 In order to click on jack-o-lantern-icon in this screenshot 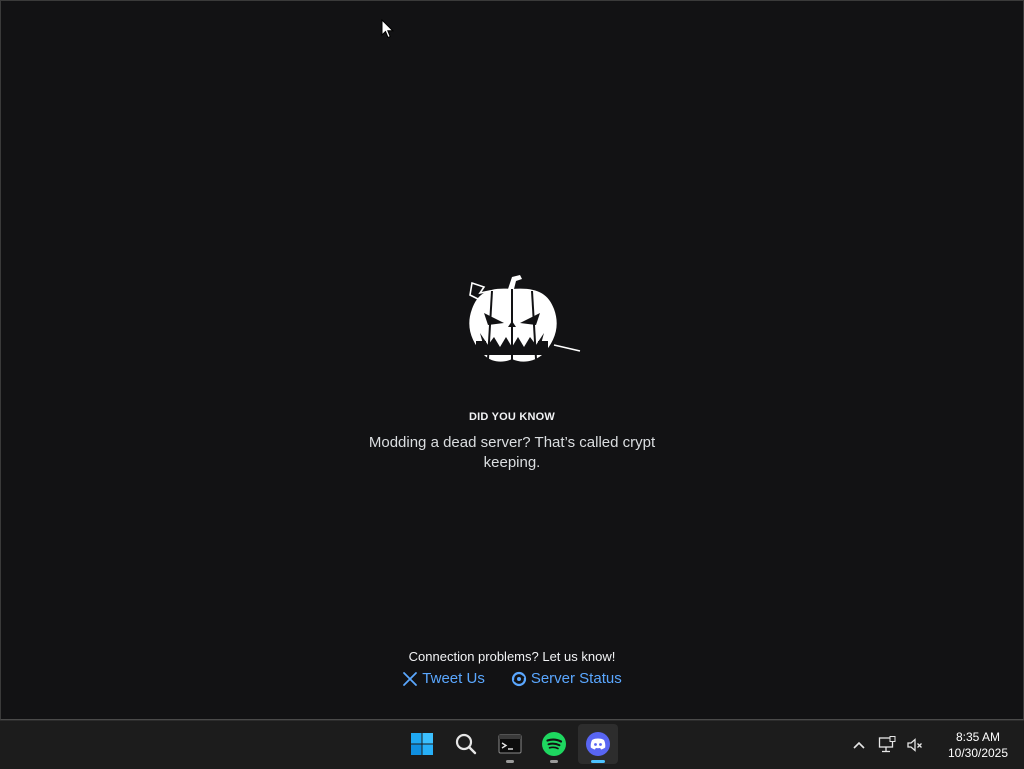, I will do `click(525, 318)`.